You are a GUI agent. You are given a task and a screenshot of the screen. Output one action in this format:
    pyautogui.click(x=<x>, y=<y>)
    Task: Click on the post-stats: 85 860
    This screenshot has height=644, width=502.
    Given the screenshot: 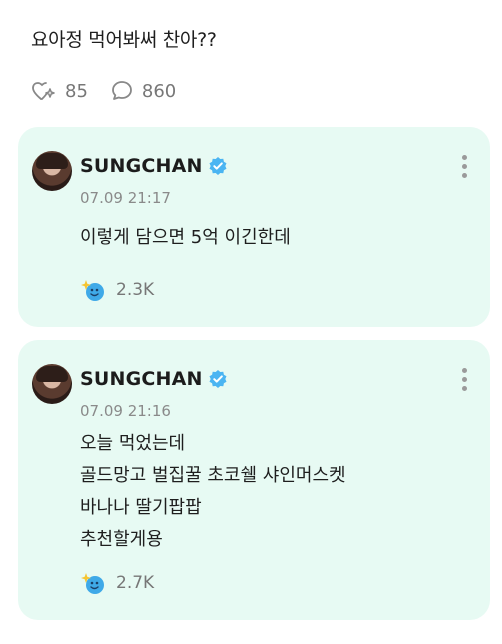 What is the action you would take?
    pyautogui.click(x=114, y=91)
    